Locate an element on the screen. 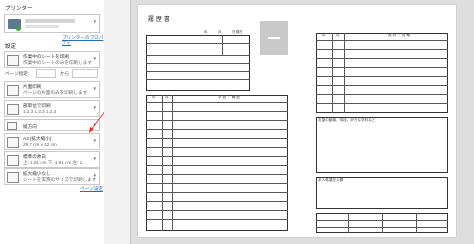 The height and width of the screenshot is (244, 474). print-range-subtitle: 作業中のシートのみを印刷します is located at coordinates (57, 62).